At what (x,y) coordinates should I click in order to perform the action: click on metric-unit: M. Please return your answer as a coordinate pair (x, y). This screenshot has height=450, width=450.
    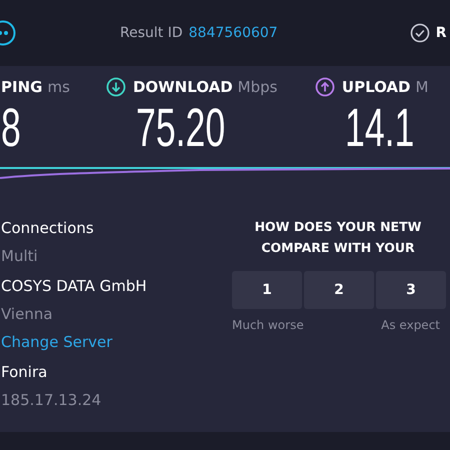
    Looking at the image, I should click on (422, 87).